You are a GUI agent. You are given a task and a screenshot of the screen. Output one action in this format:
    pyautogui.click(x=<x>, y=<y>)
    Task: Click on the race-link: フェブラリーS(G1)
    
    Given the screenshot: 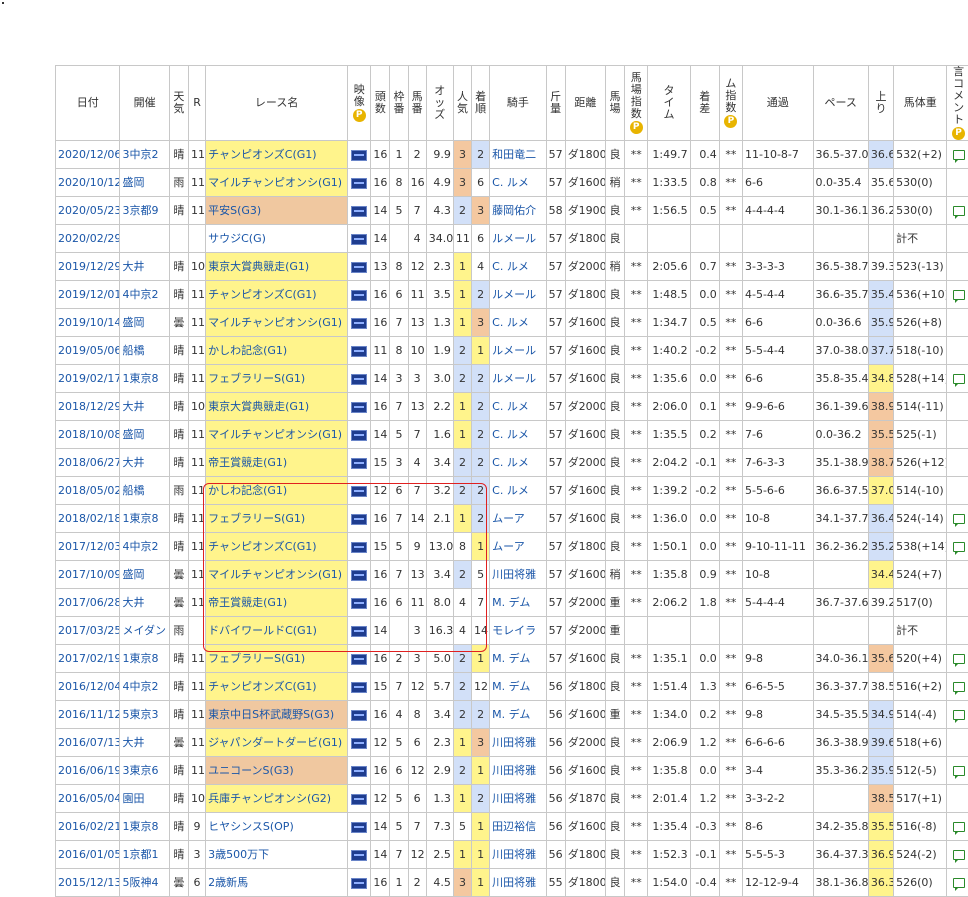 What is the action you would take?
    pyautogui.click(x=256, y=518)
    